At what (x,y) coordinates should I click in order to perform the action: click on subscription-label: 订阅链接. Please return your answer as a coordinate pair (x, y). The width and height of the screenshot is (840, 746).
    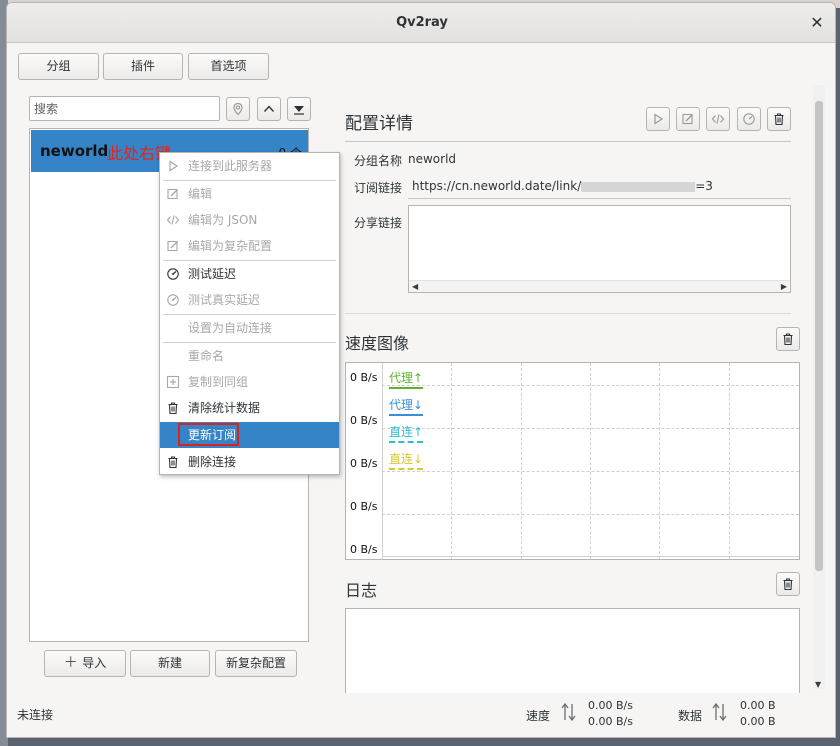
    Looking at the image, I should click on (378, 188).